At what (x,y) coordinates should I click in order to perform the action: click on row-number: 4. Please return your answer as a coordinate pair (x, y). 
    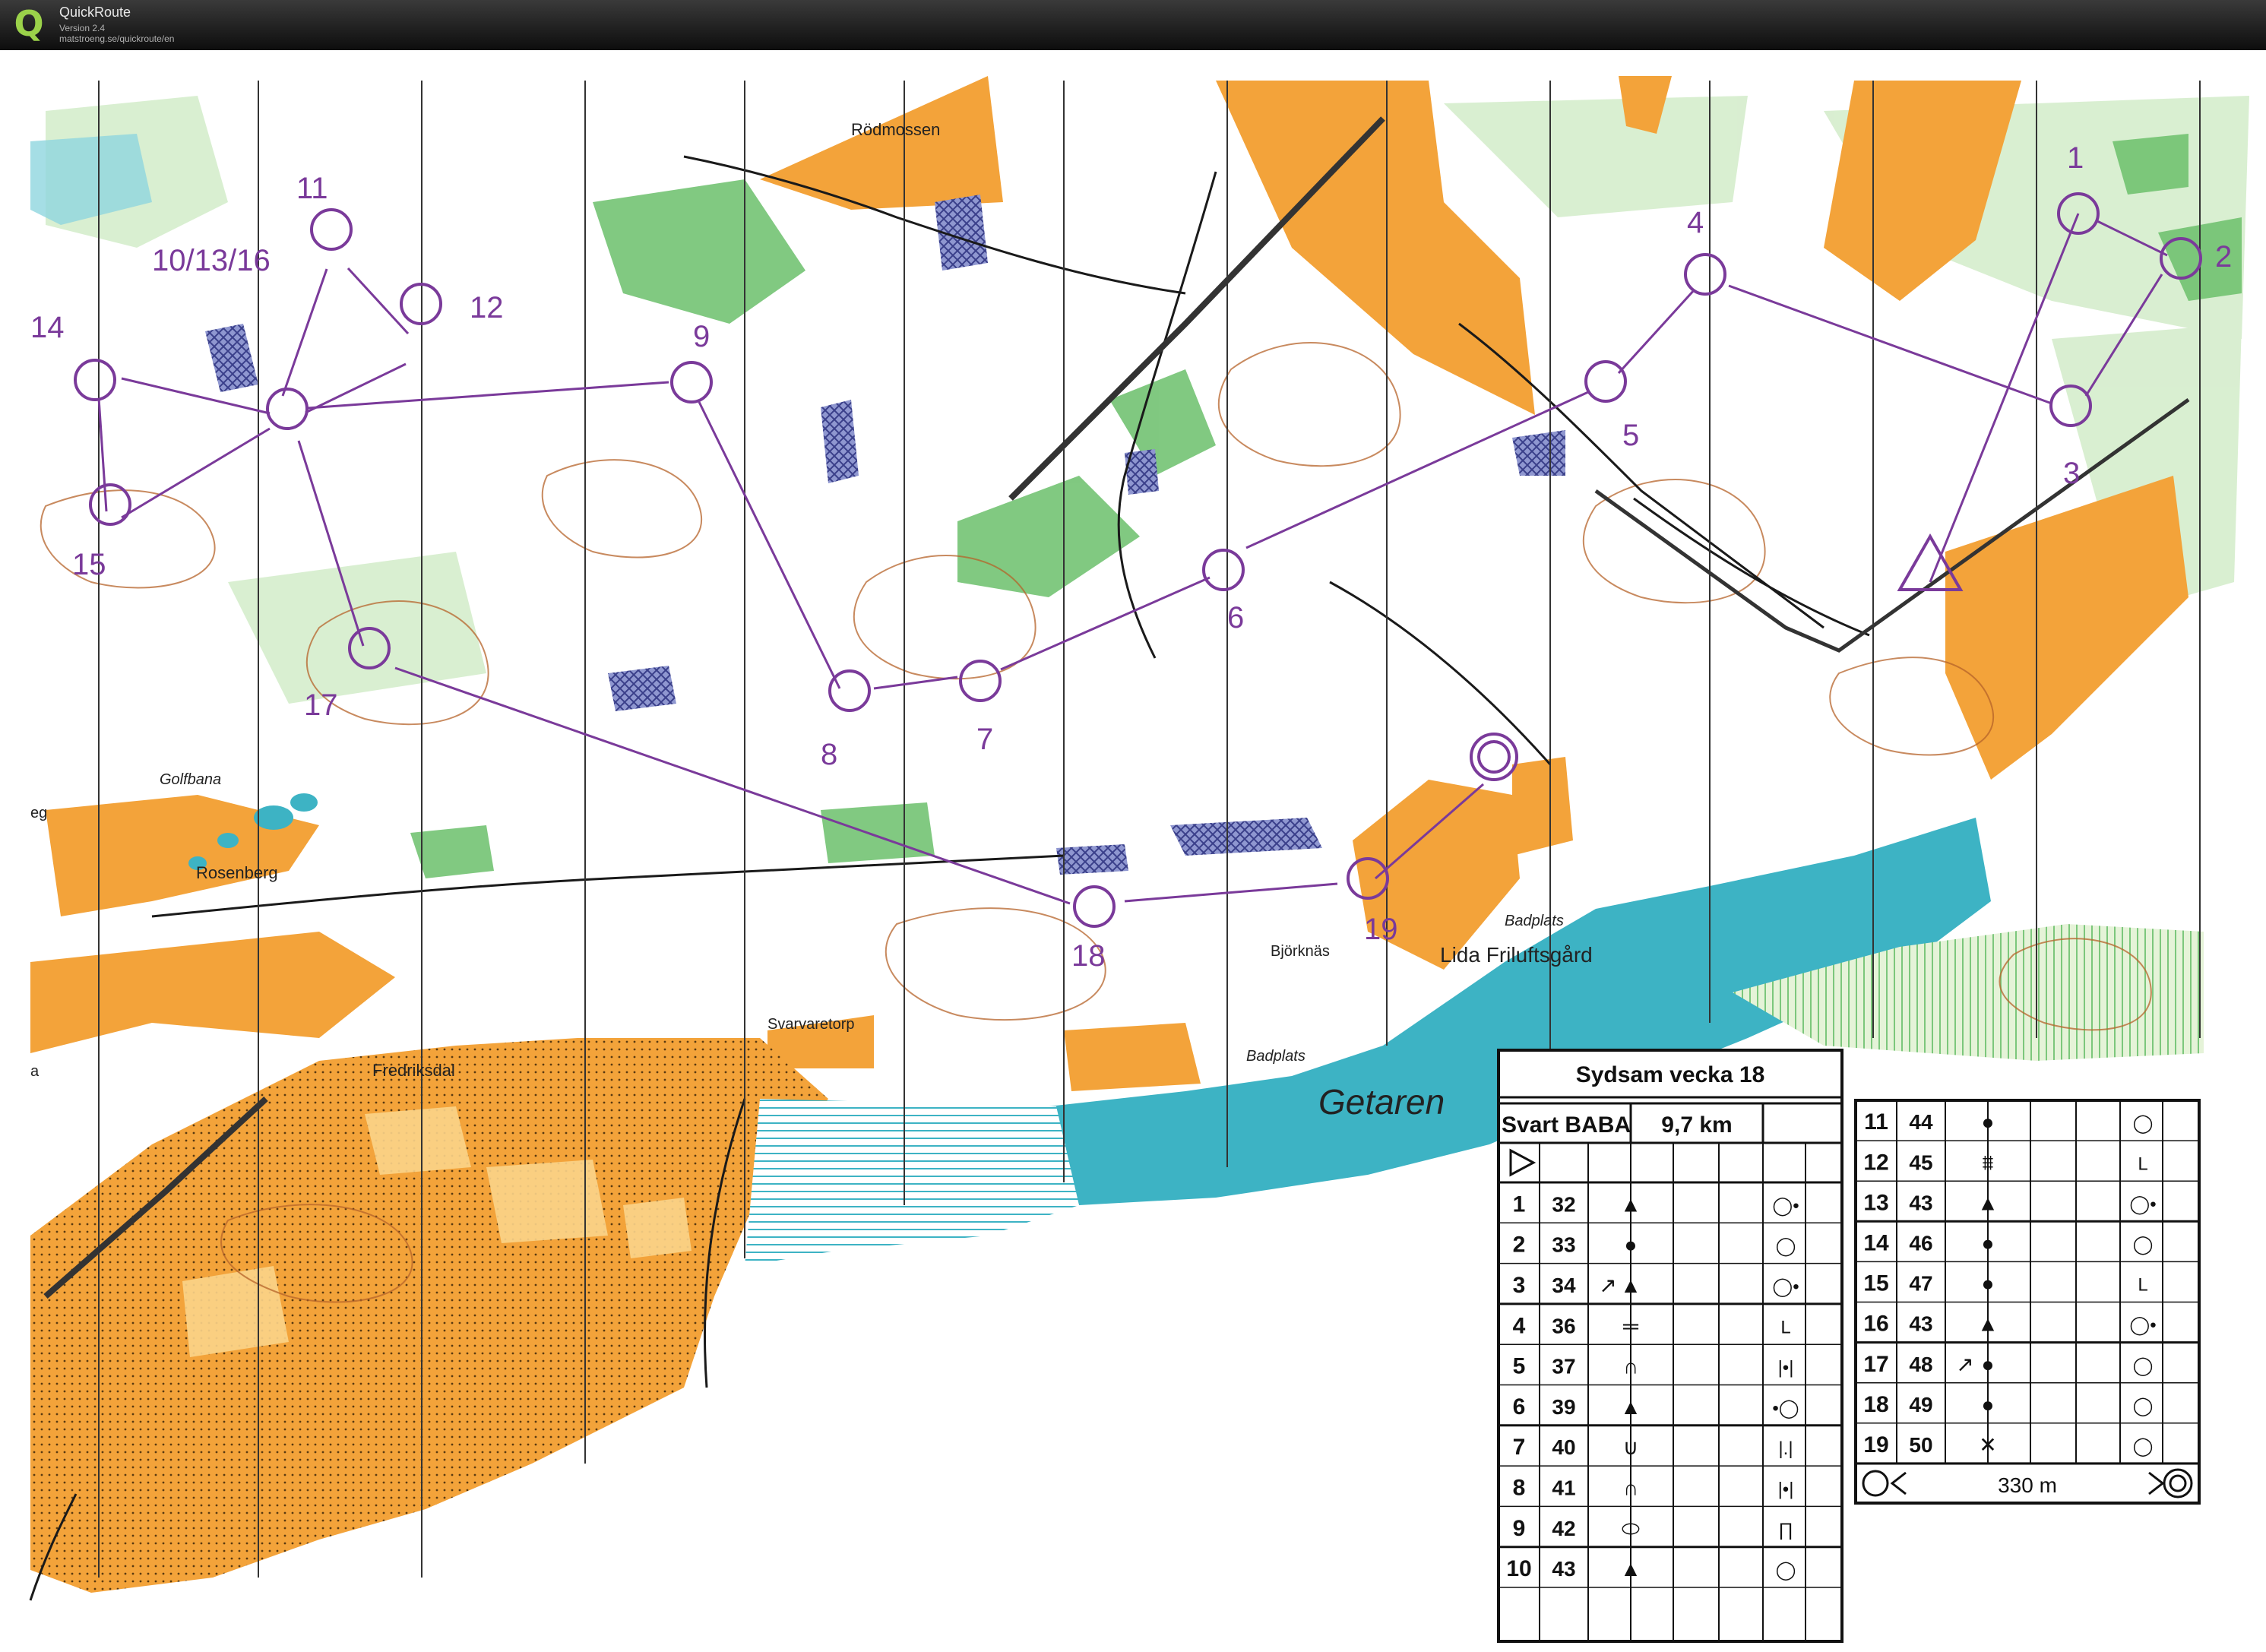
    Looking at the image, I should click on (1519, 1325).